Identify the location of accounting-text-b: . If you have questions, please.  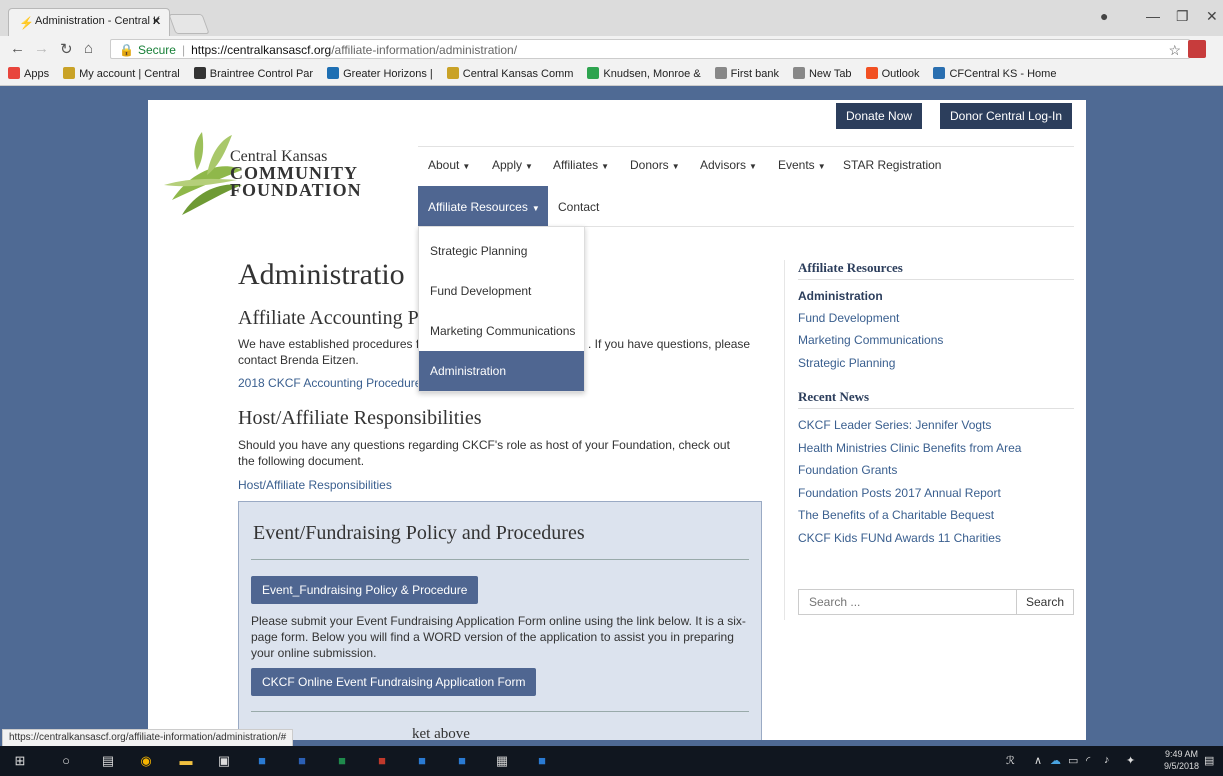
(669, 344).